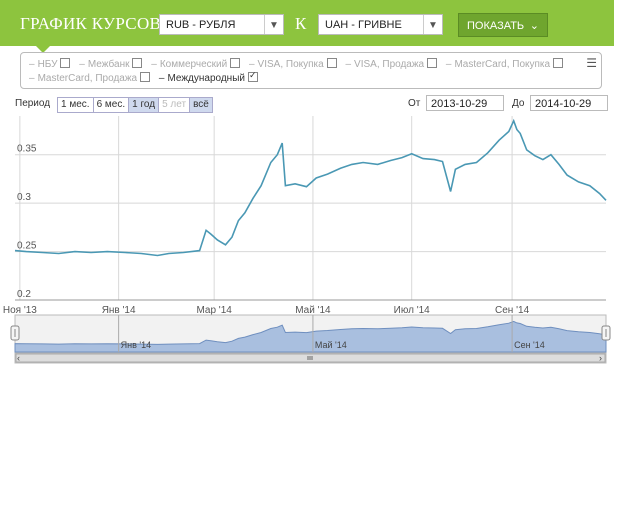  What do you see at coordinates (363, 25) in the screenshot?
I see `to-currency-value: UAH - ГРИВНЕ` at bounding box center [363, 25].